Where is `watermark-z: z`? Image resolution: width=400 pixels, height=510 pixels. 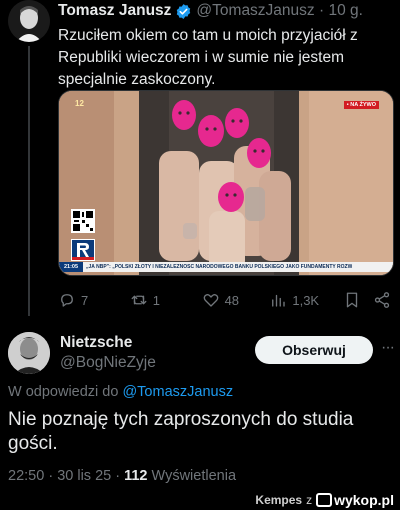
watermark-z: z is located at coordinates (309, 500).